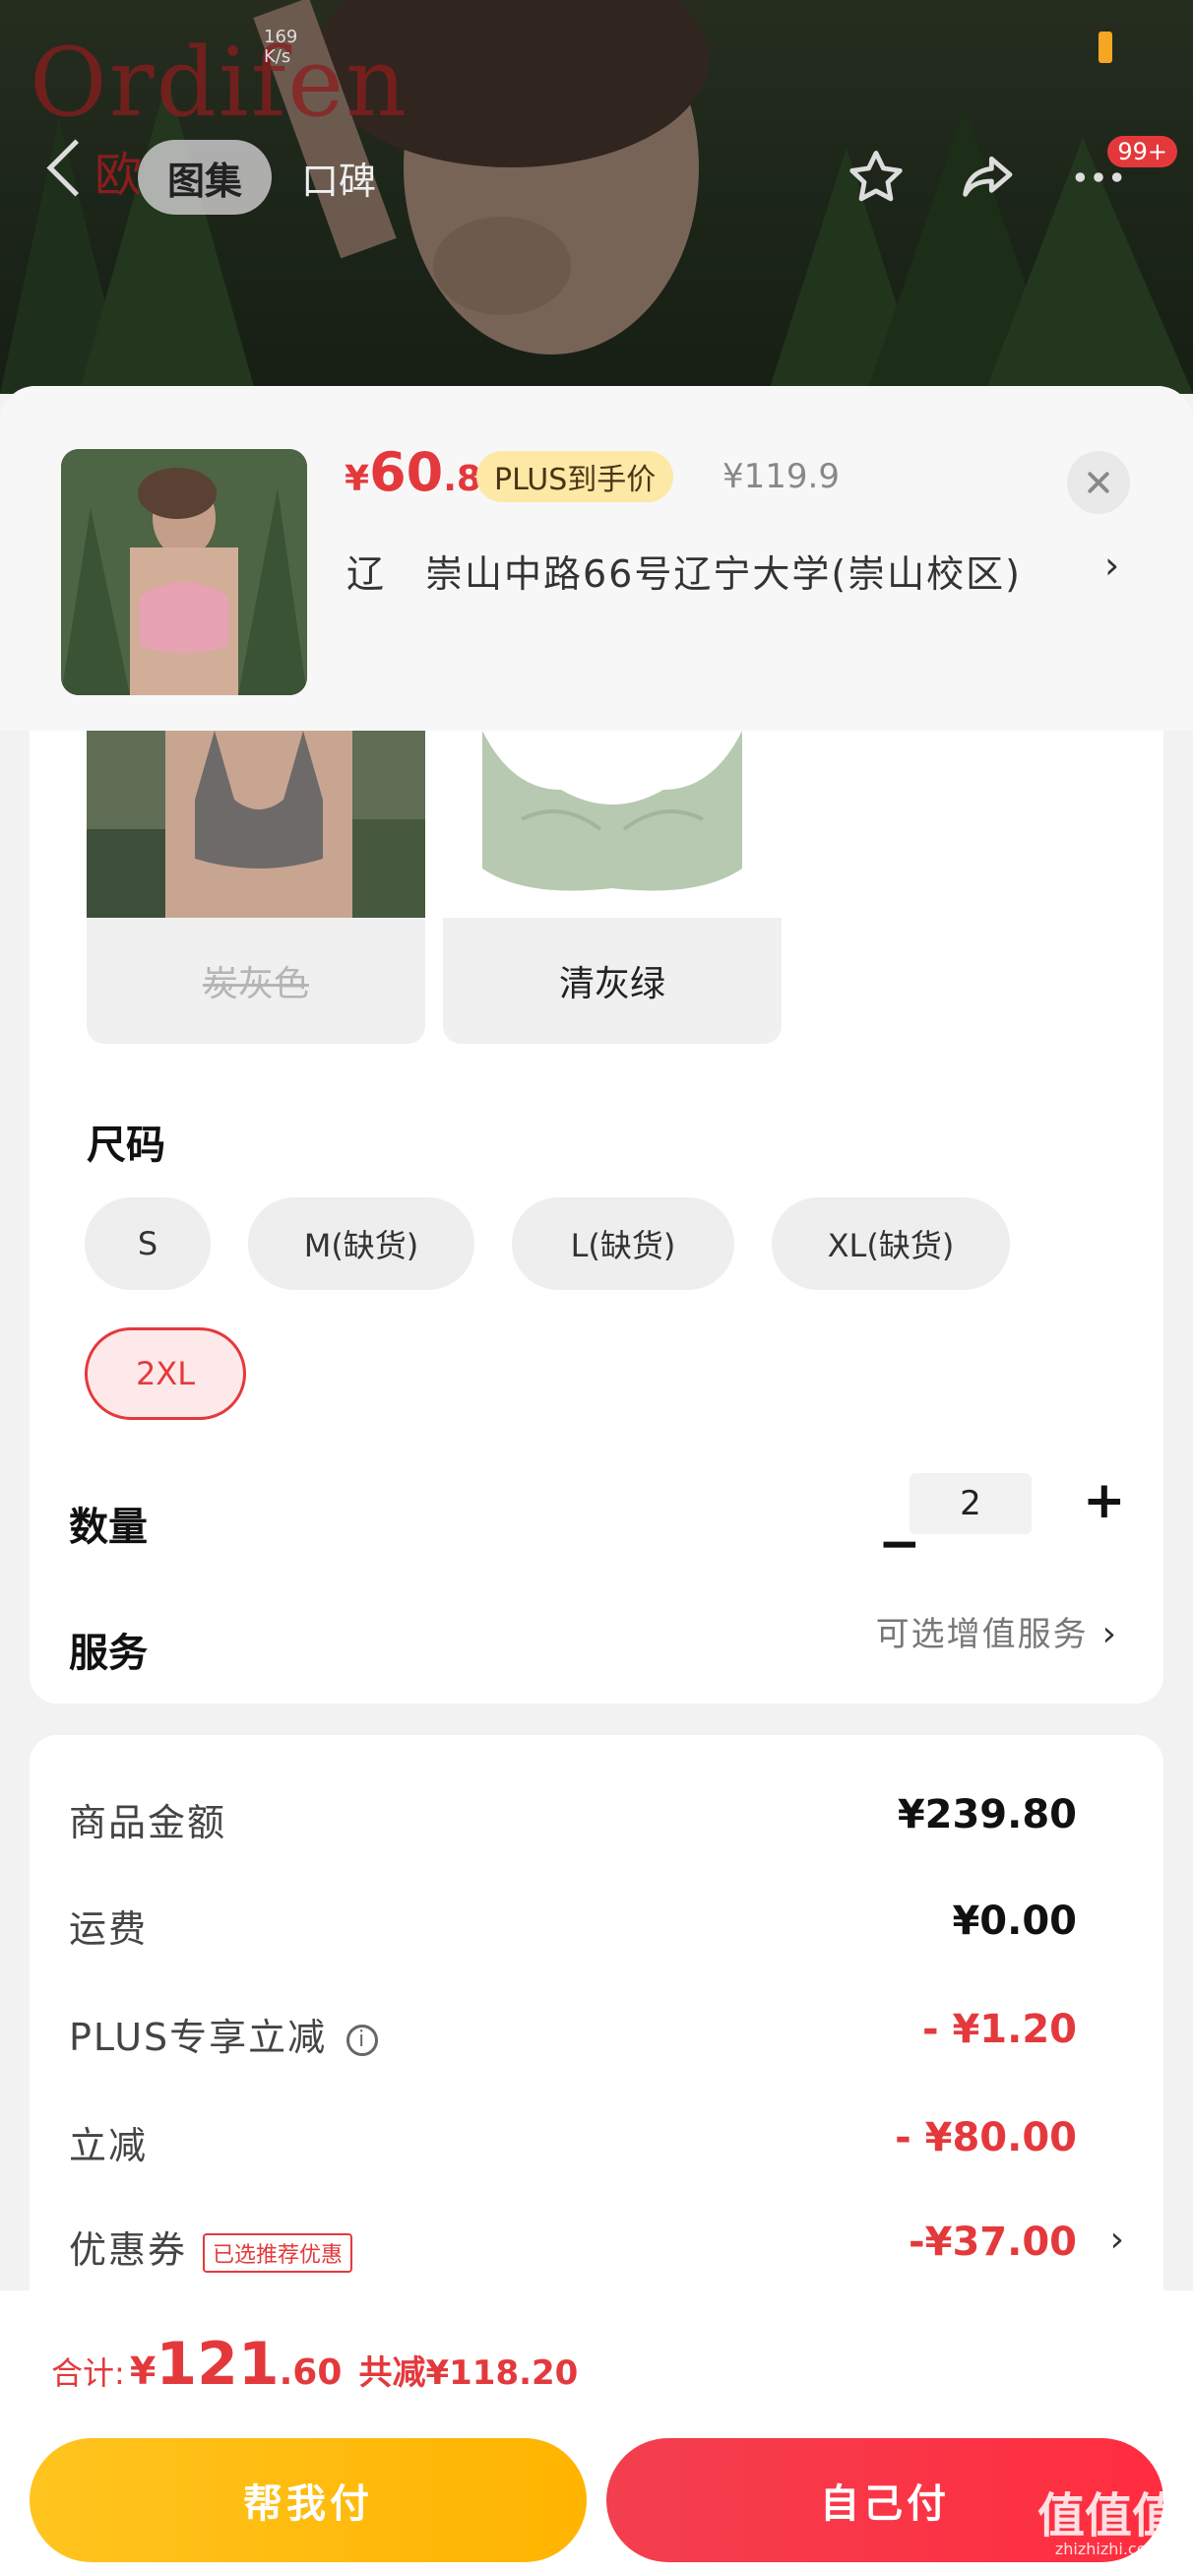 Image resolution: width=1193 pixels, height=2576 pixels. What do you see at coordinates (982, 1634) in the screenshot?
I see `service-hint-text: 可选增值服务` at bounding box center [982, 1634].